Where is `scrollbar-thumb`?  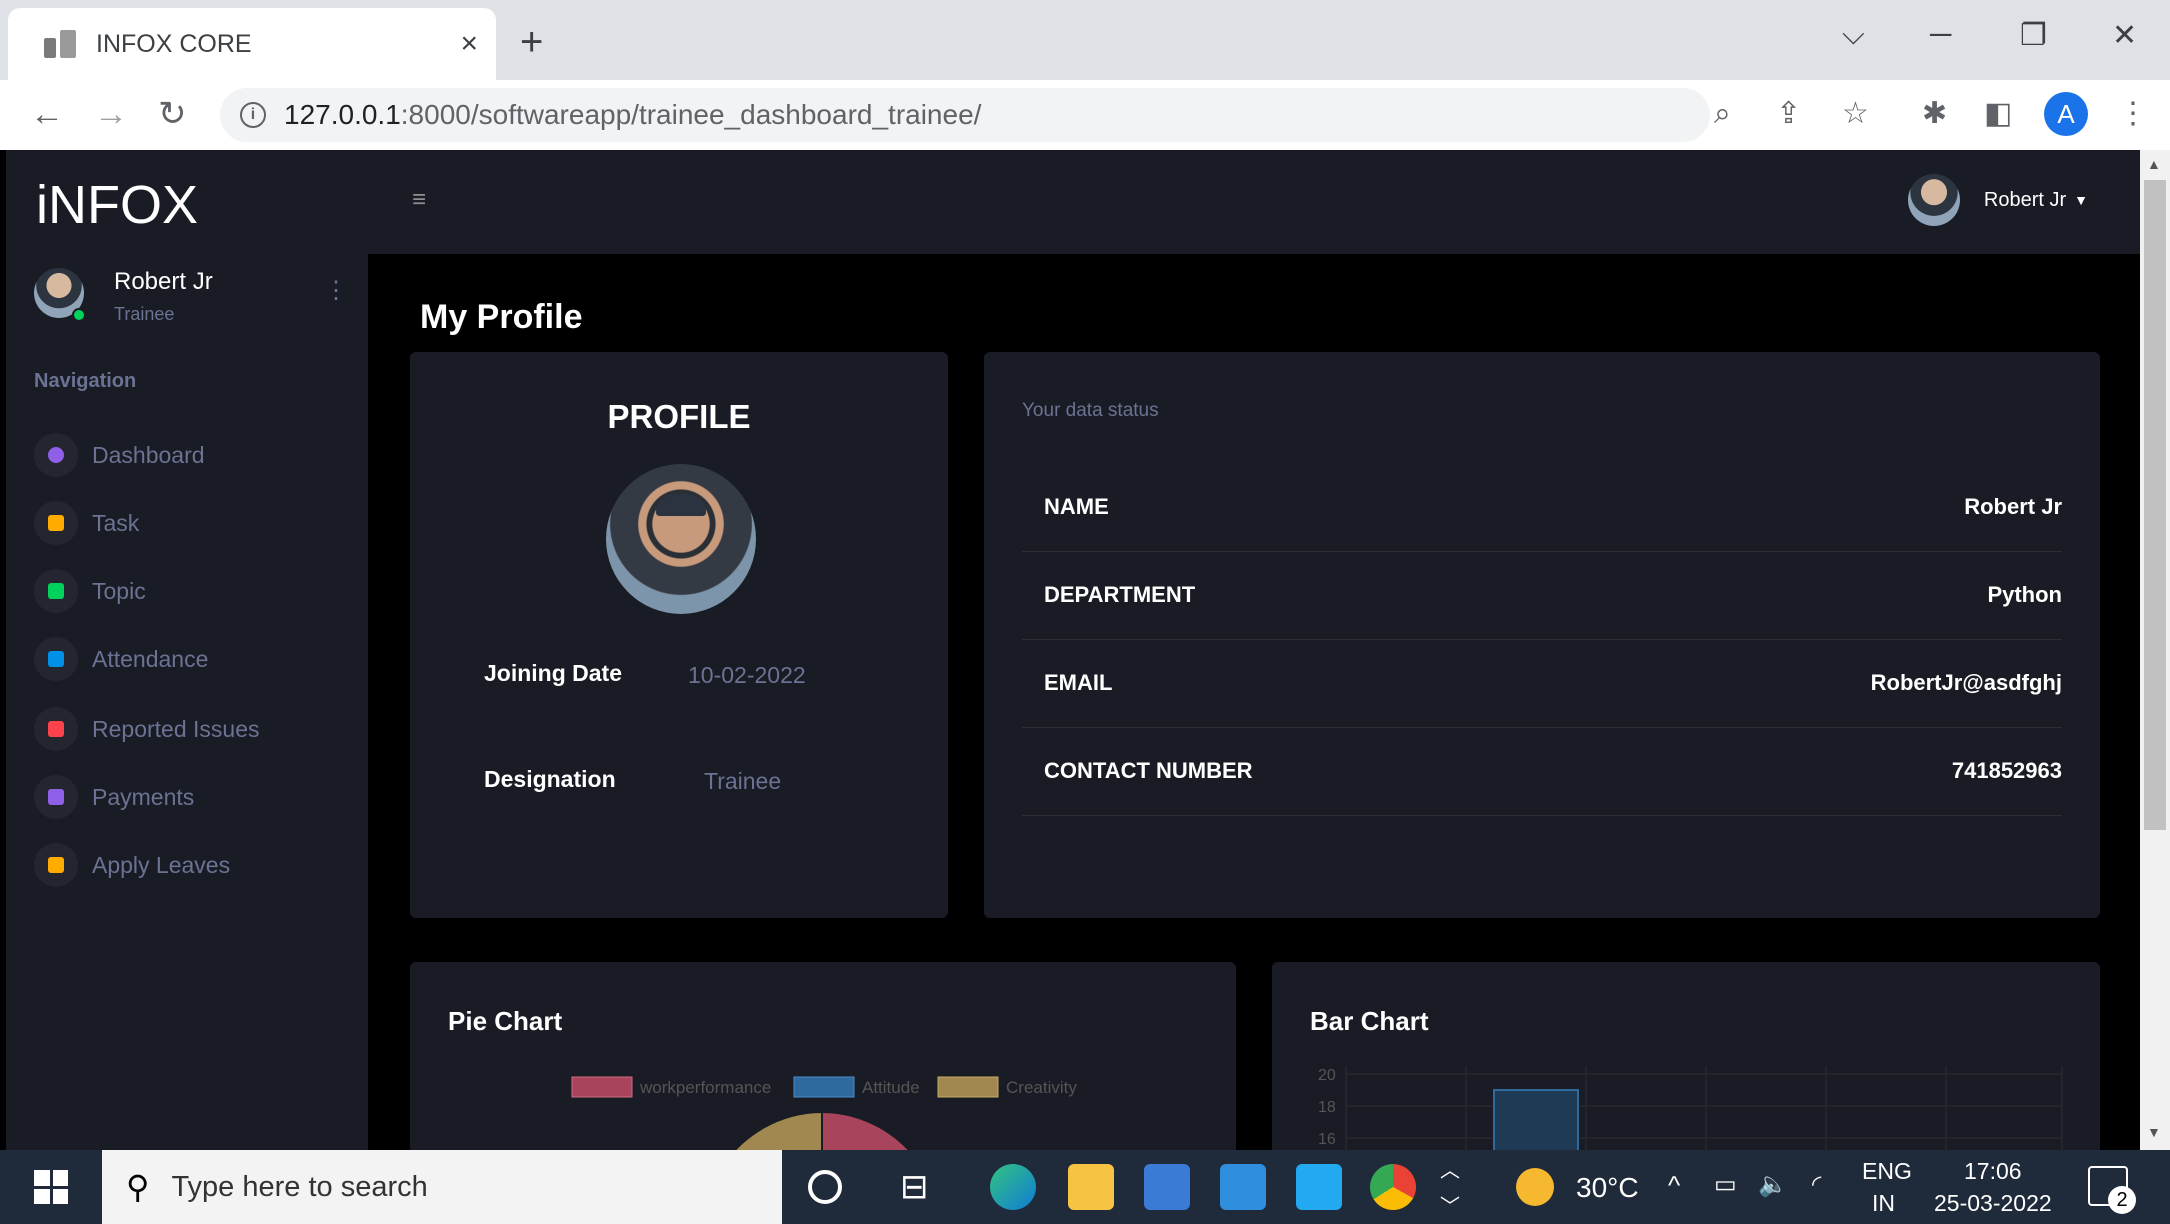
scrollbar-thumb is located at coordinates (2155, 505).